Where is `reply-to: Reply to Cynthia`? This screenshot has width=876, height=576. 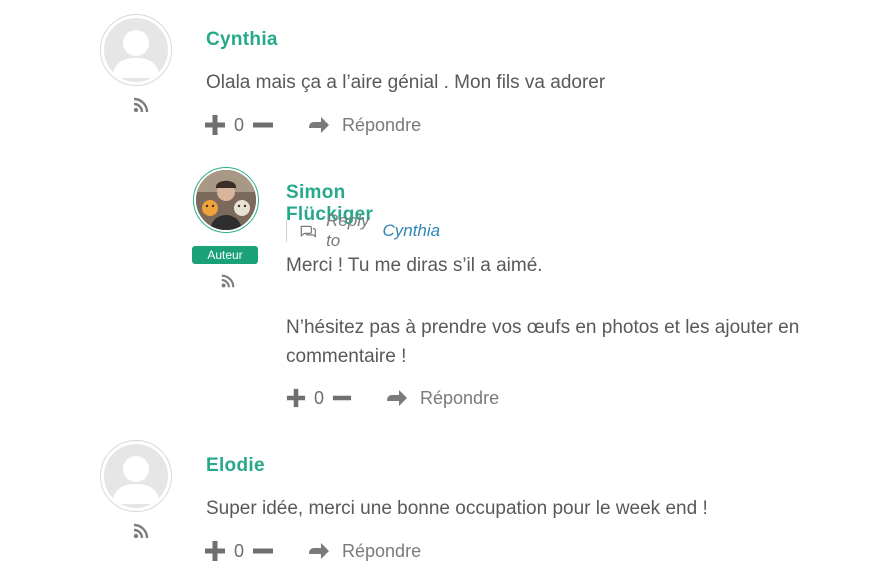 reply-to: Reply to Cynthia is located at coordinates (363, 230).